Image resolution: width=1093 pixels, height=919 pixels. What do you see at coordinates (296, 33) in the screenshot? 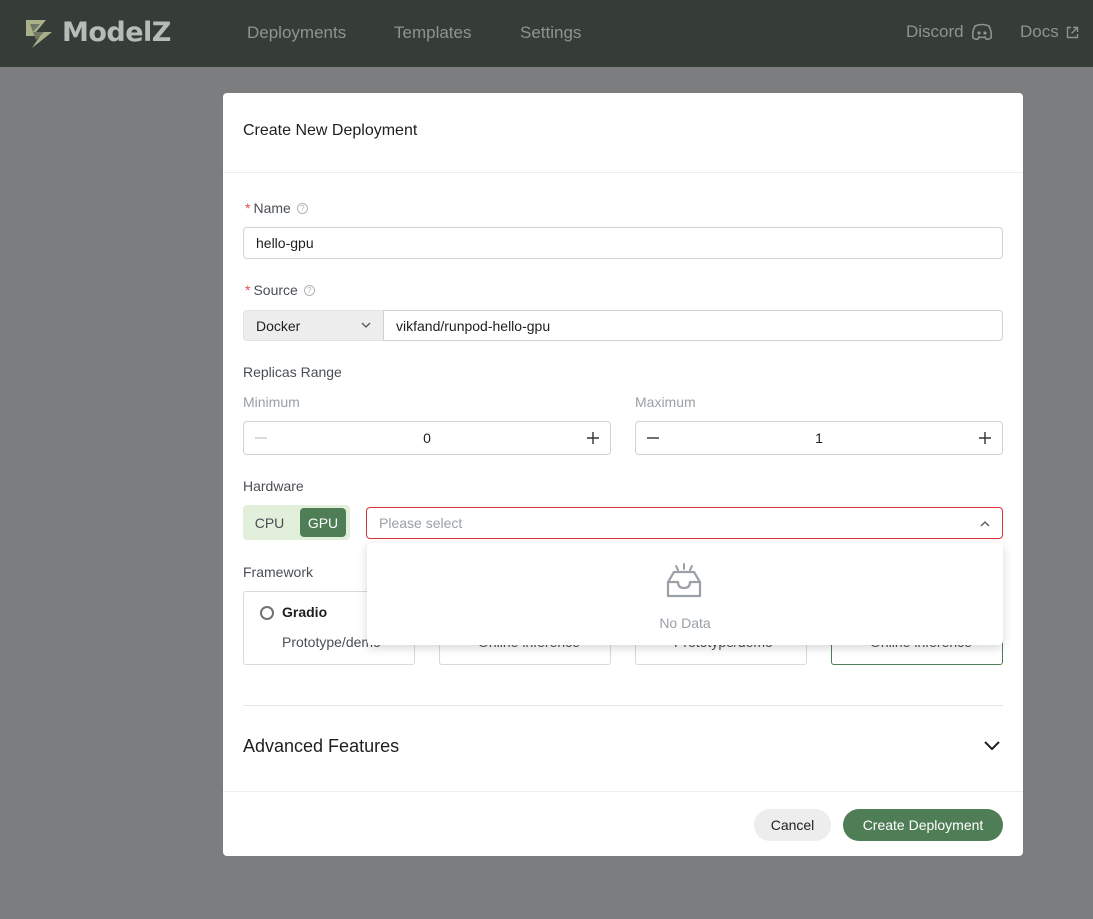
I see `nav-deployments: Deployments` at bounding box center [296, 33].